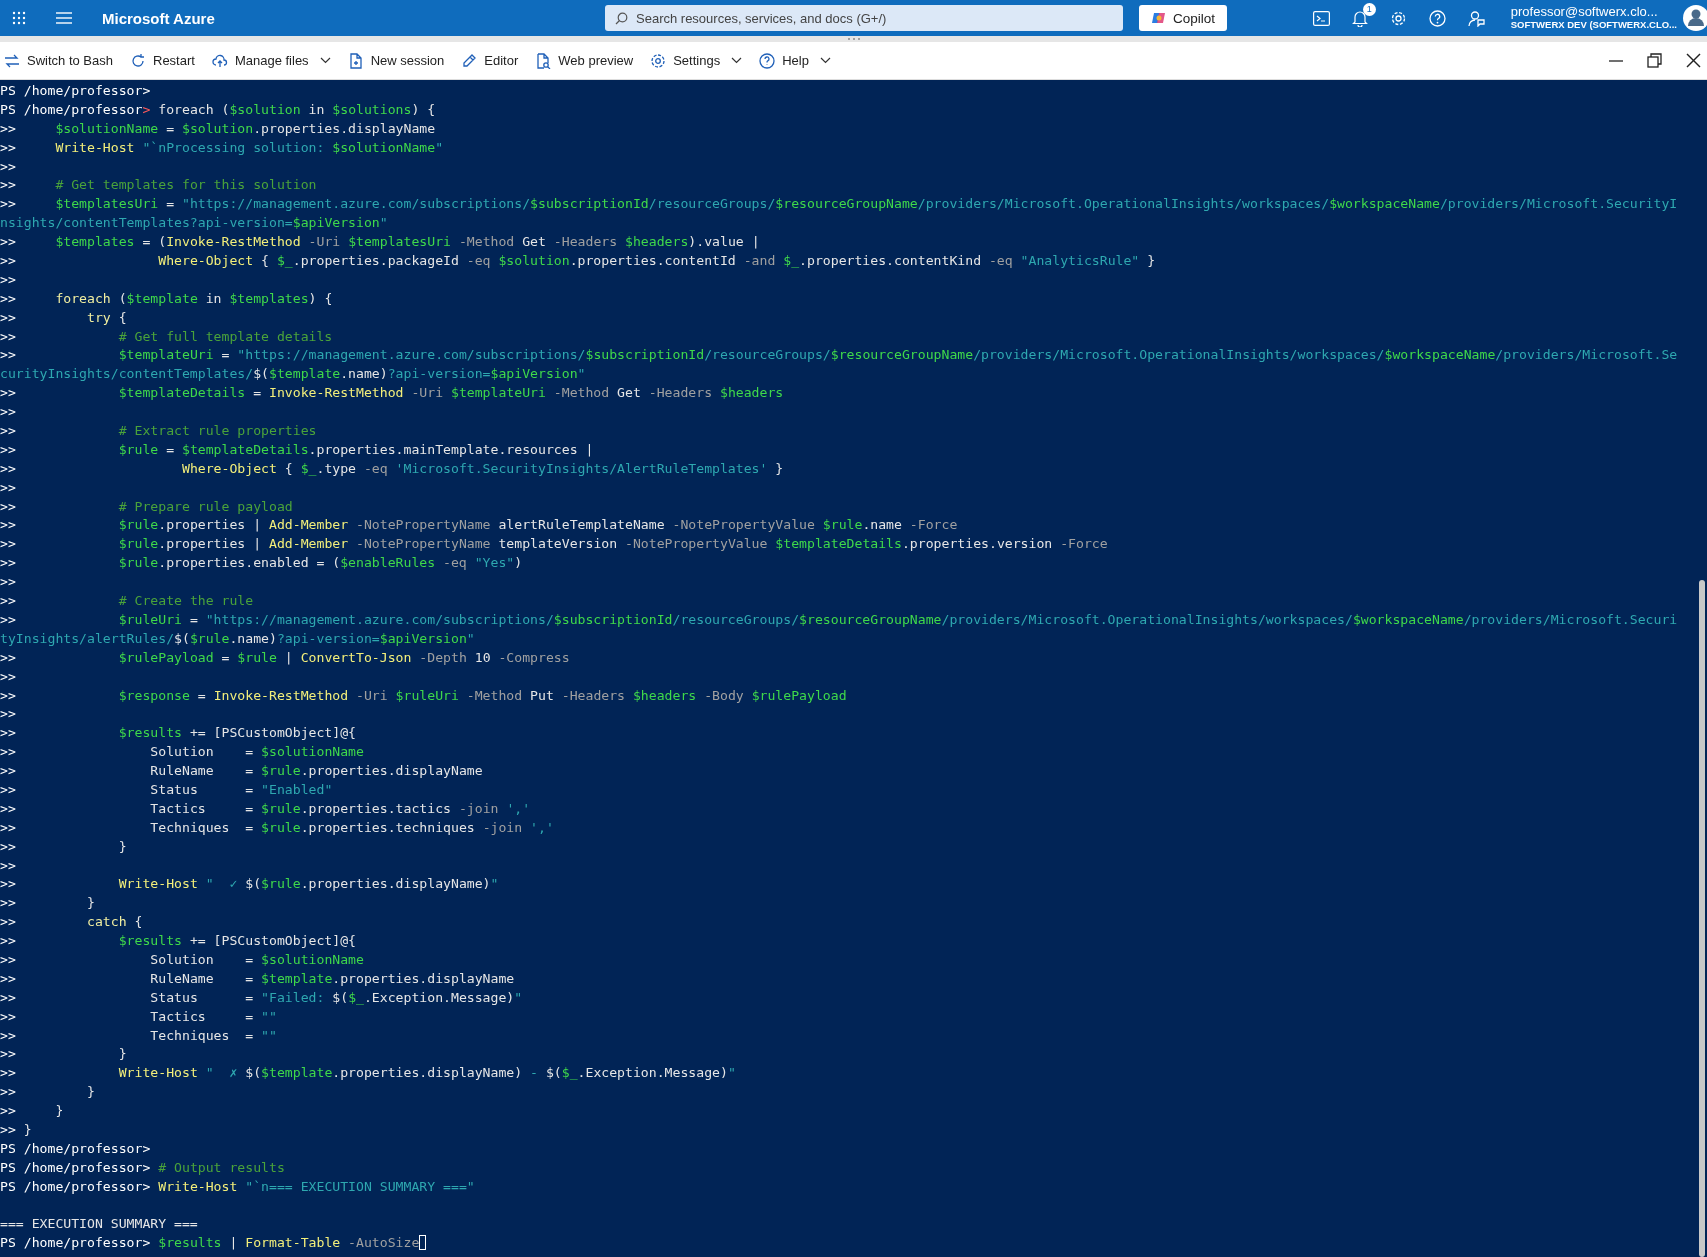  I want to click on terminal-line: >> Write-Host " ✗ $($template.properties.displayName) - $($_.Exception.Message)", so click(368, 1073).